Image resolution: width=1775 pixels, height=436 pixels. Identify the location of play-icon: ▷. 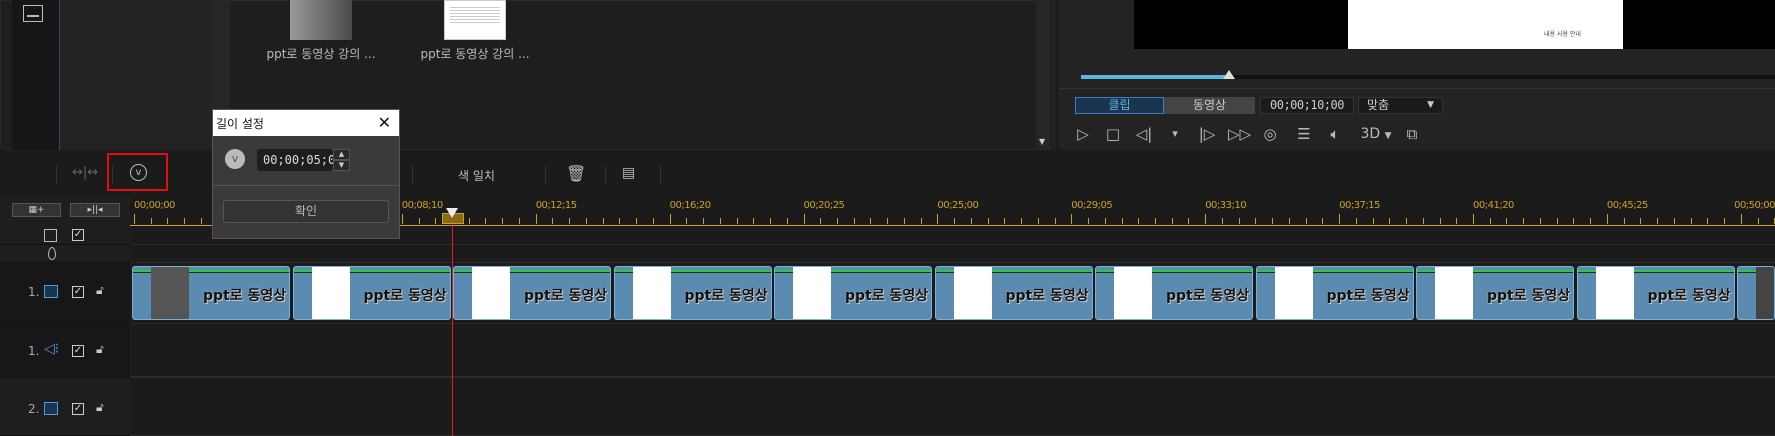
(1083, 134).